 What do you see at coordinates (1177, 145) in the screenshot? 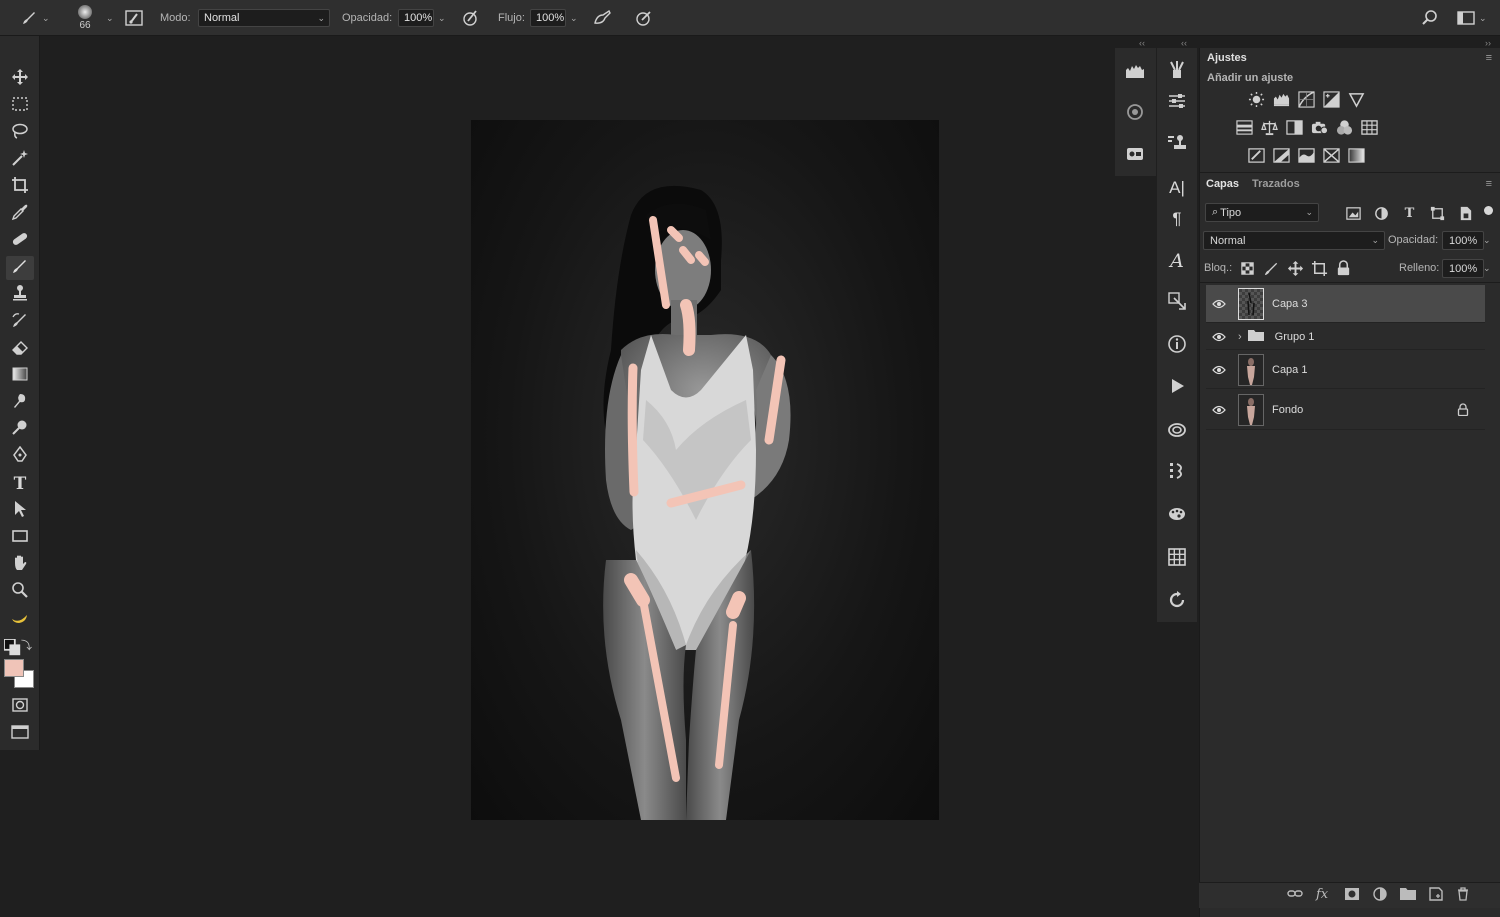
I see `clone-source-button` at bounding box center [1177, 145].